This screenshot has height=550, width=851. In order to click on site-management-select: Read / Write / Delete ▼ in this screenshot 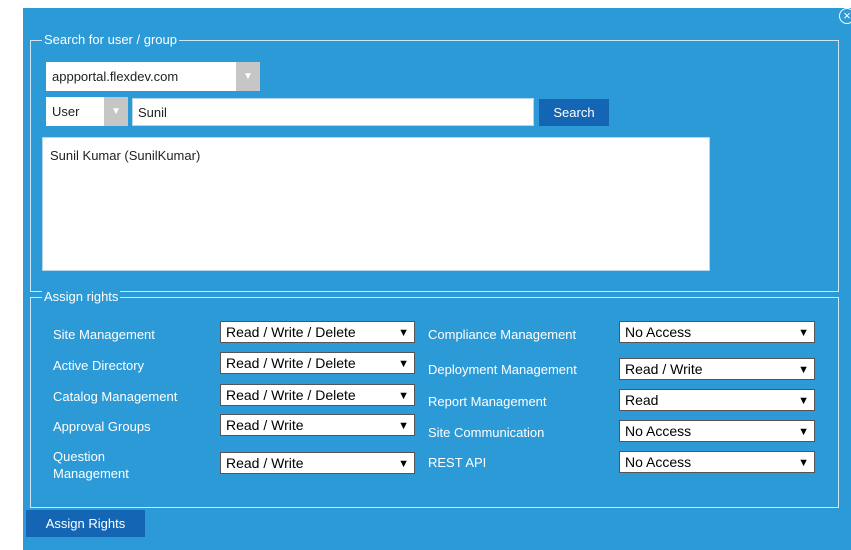, I will do `click(317, 332)`.